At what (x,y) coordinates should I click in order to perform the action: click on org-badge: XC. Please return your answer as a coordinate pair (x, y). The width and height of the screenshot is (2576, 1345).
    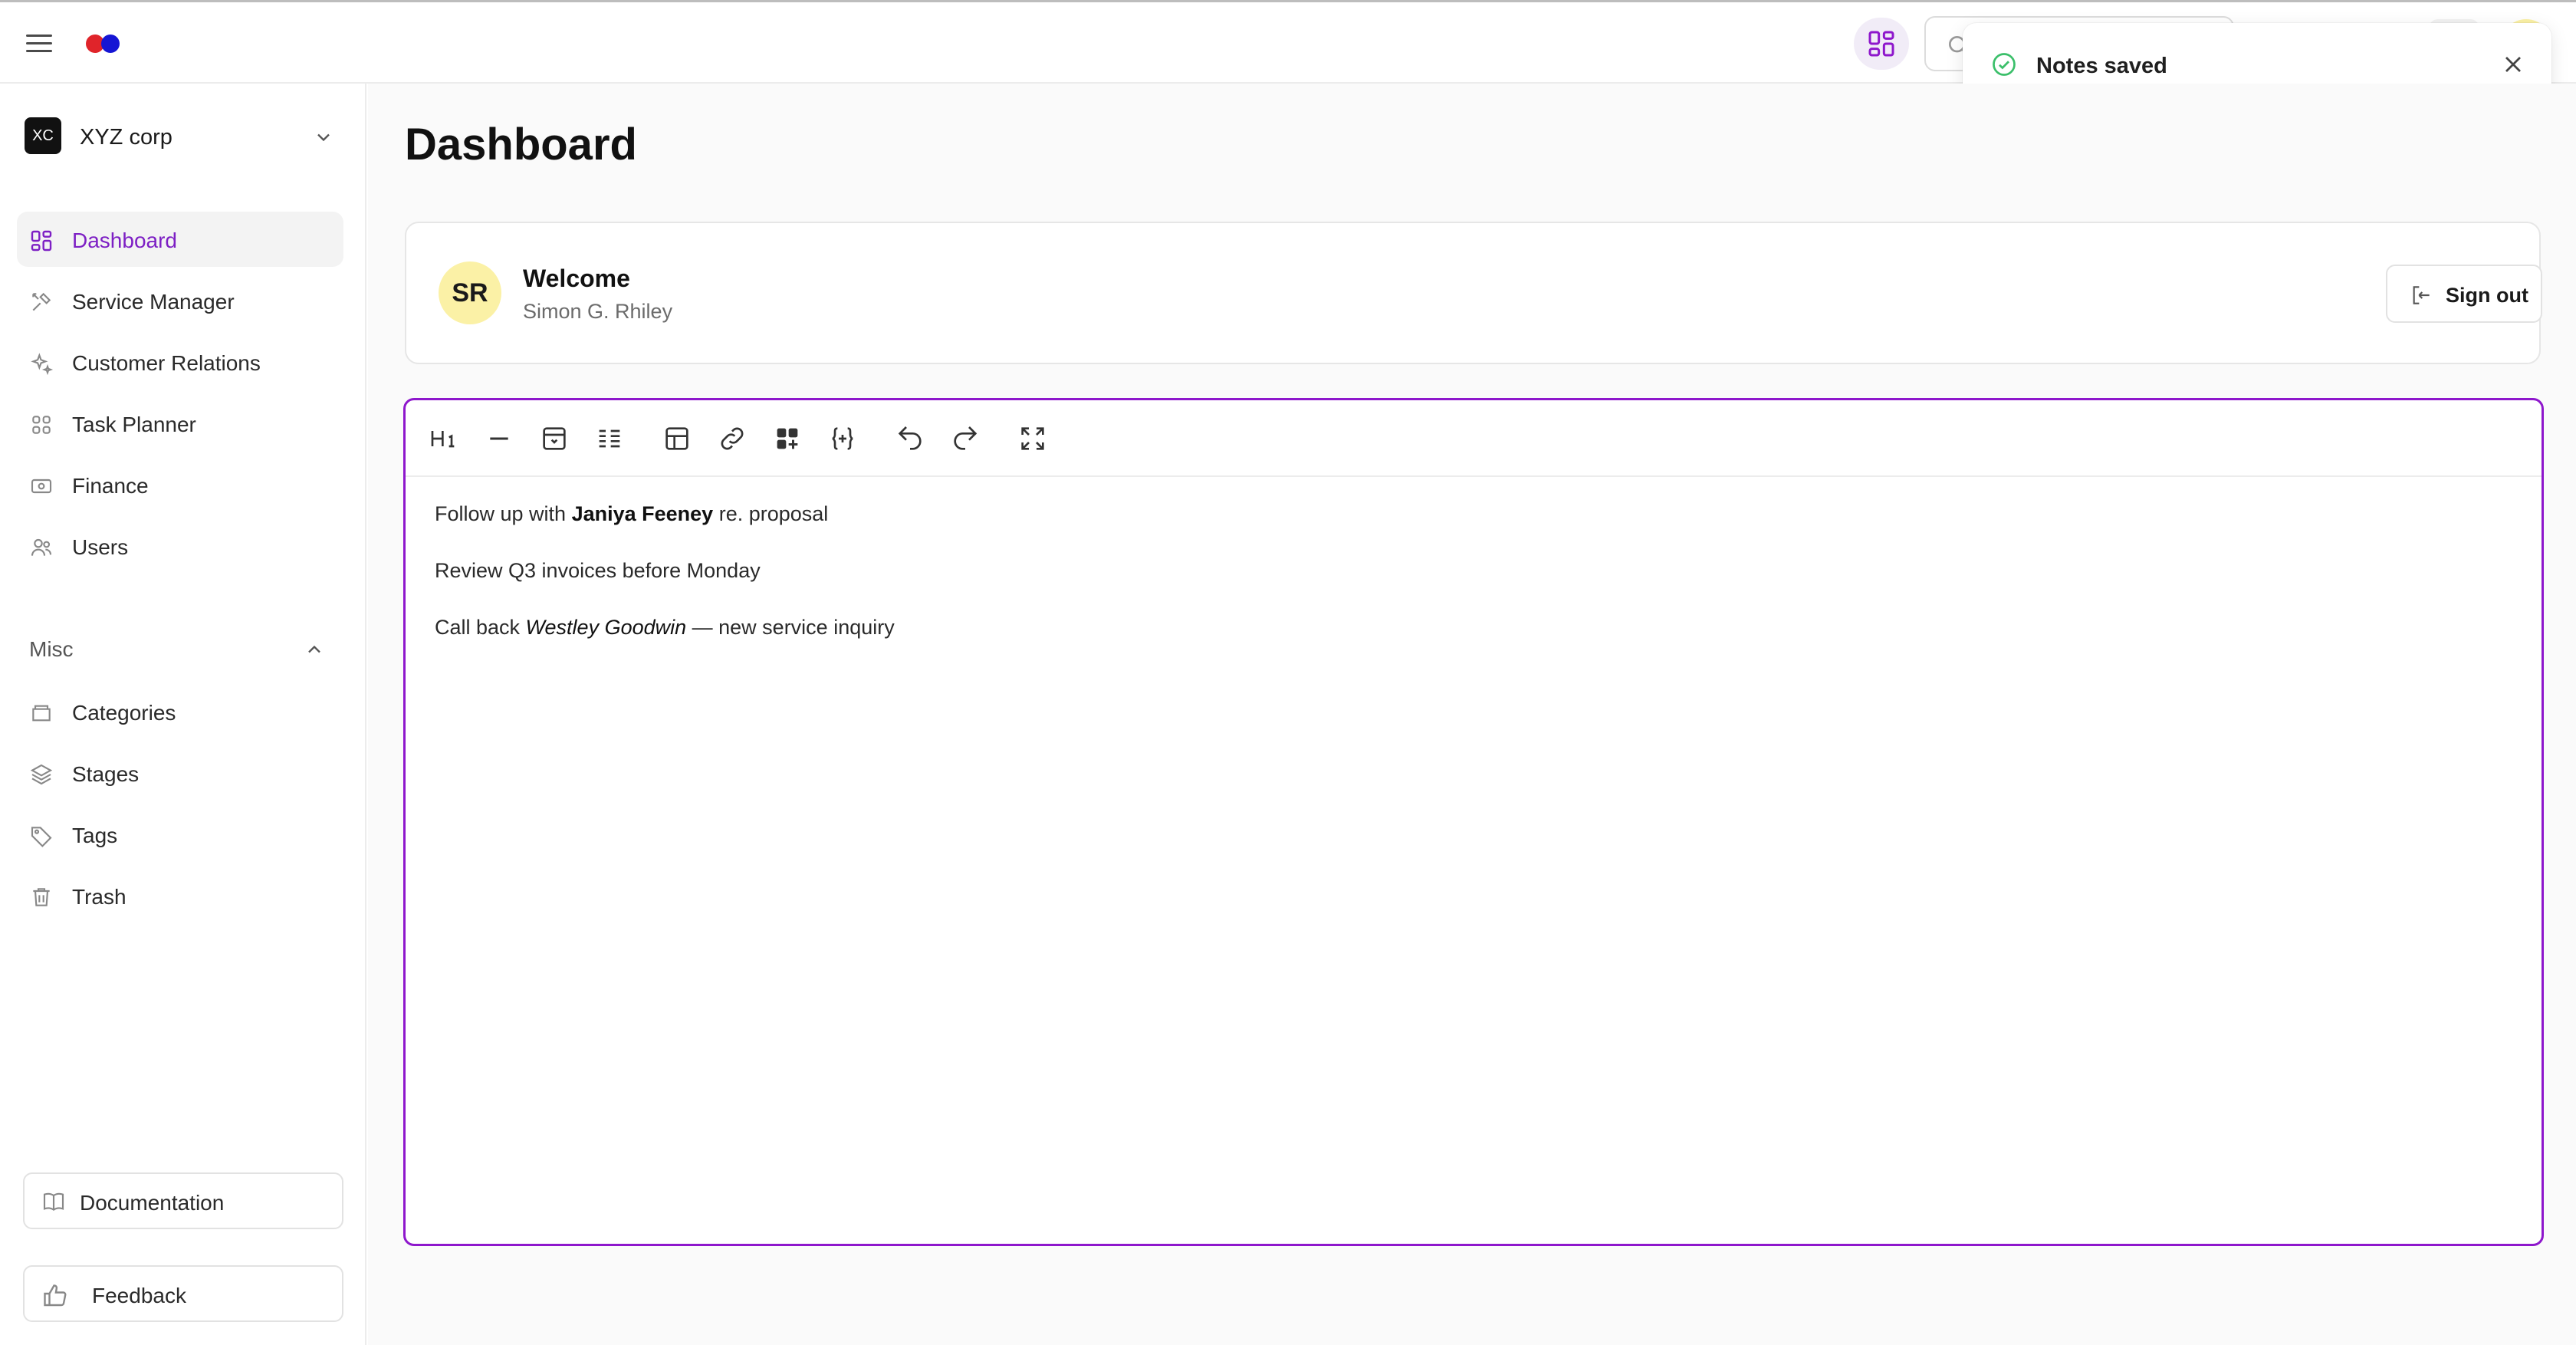
    Looking at the image, I should click on (43, 135).